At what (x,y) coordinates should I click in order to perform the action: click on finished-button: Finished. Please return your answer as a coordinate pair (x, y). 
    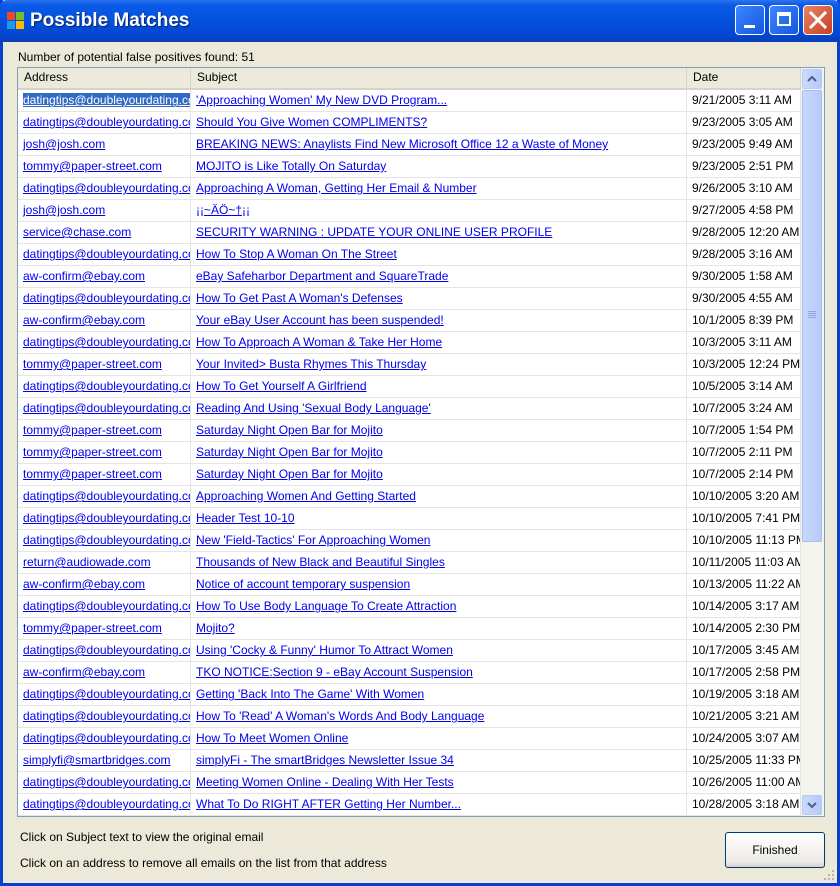
    Looking at the image, I should click on (775, 850).